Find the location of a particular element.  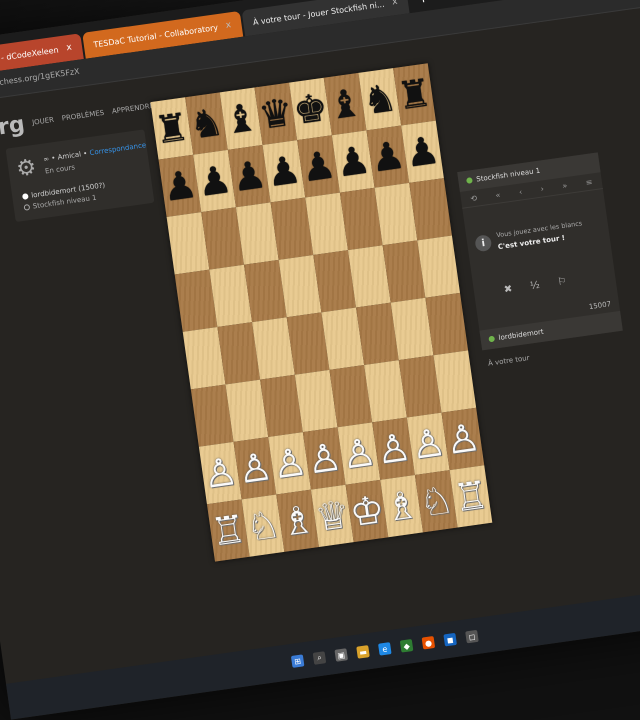

game-actions: ✖ ½ ⚐ is located at coordinates (535, 286).